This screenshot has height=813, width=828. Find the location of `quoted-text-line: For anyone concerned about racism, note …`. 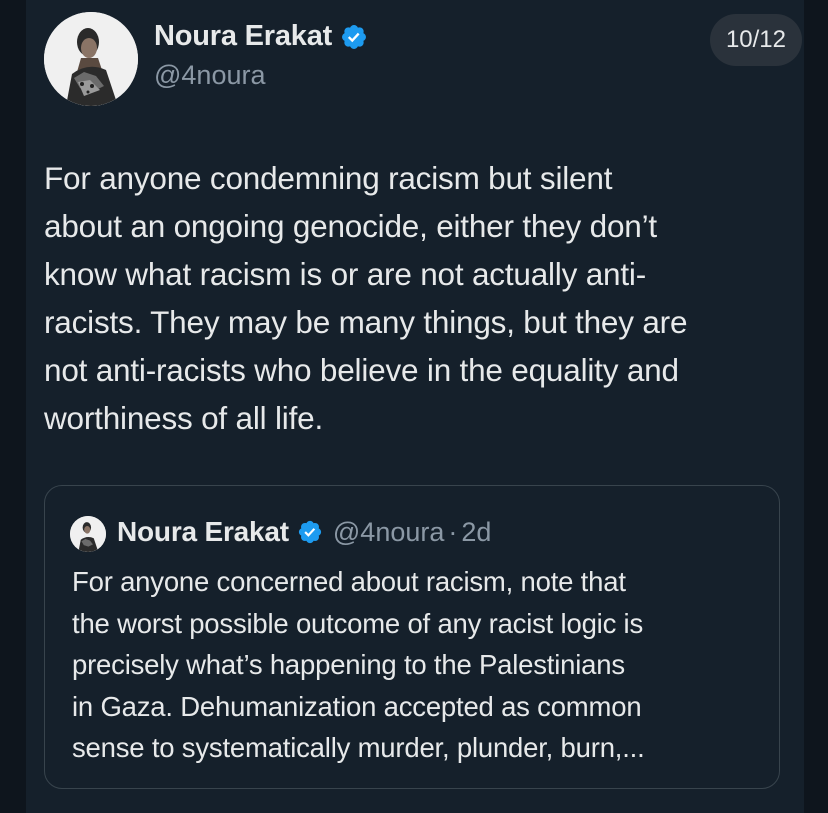

quoted-text-line: For anyone concerned about racism, note … is located at coordinates (349, 581).